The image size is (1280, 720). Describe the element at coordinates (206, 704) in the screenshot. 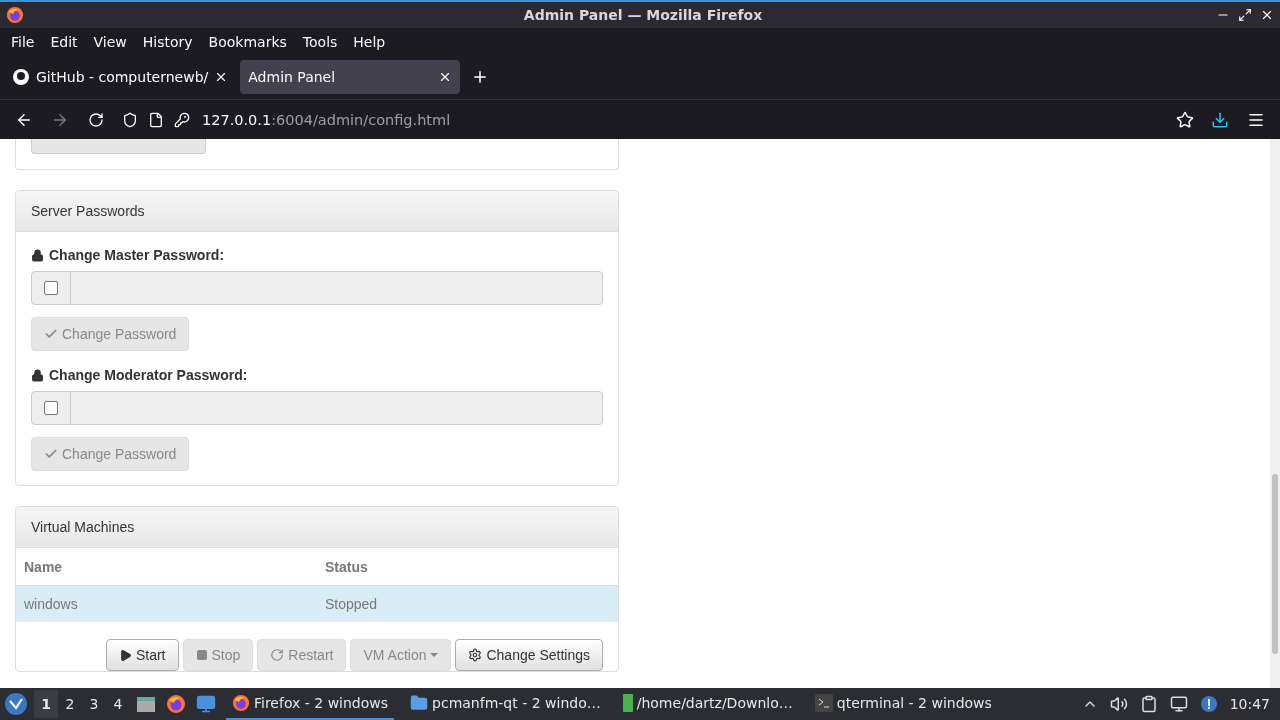

I see `desktop-icon` at that location.